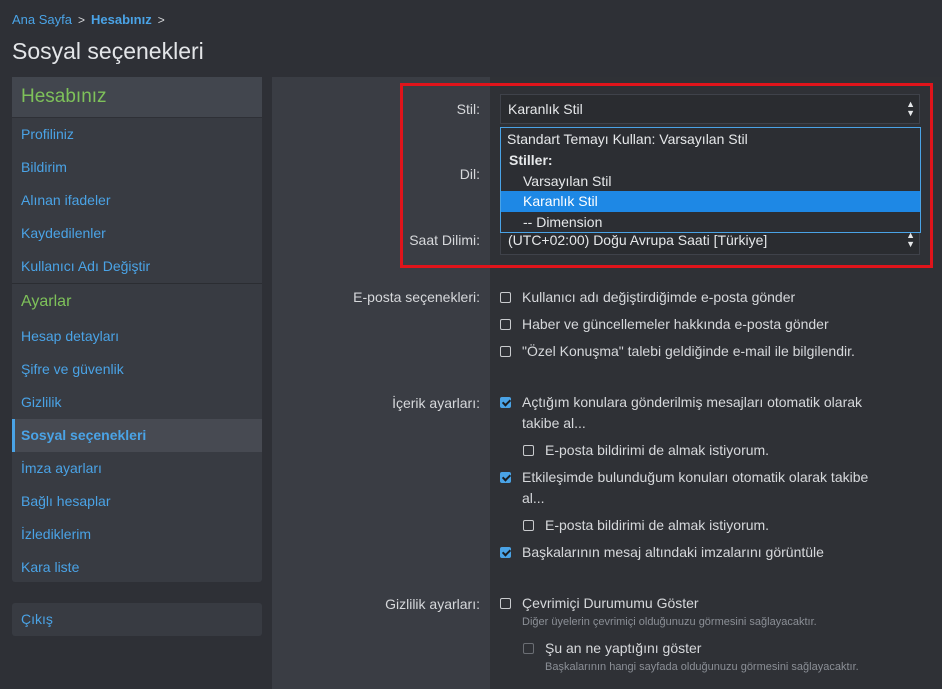 This screenshot has height=689, width=942. What do you see at coordinates (623, 648) in the screenshot?
I see `checkbox-label: Şu an ne yaptığını göster` at bounding box center [623, 648].